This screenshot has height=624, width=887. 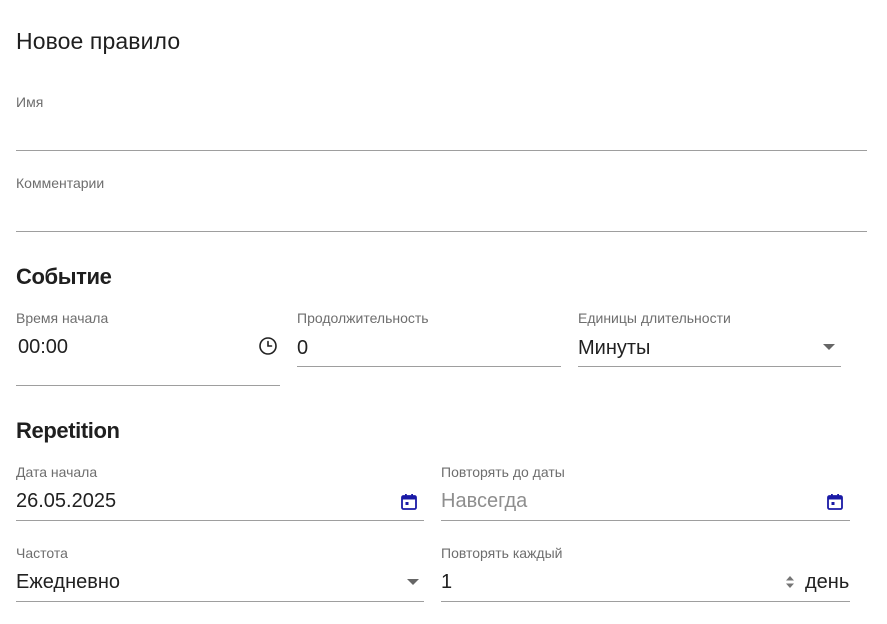 What do you see at coordinates (441, 150) in the screenshot?
I see `name-field-underline` at bounding box center [441, 150].